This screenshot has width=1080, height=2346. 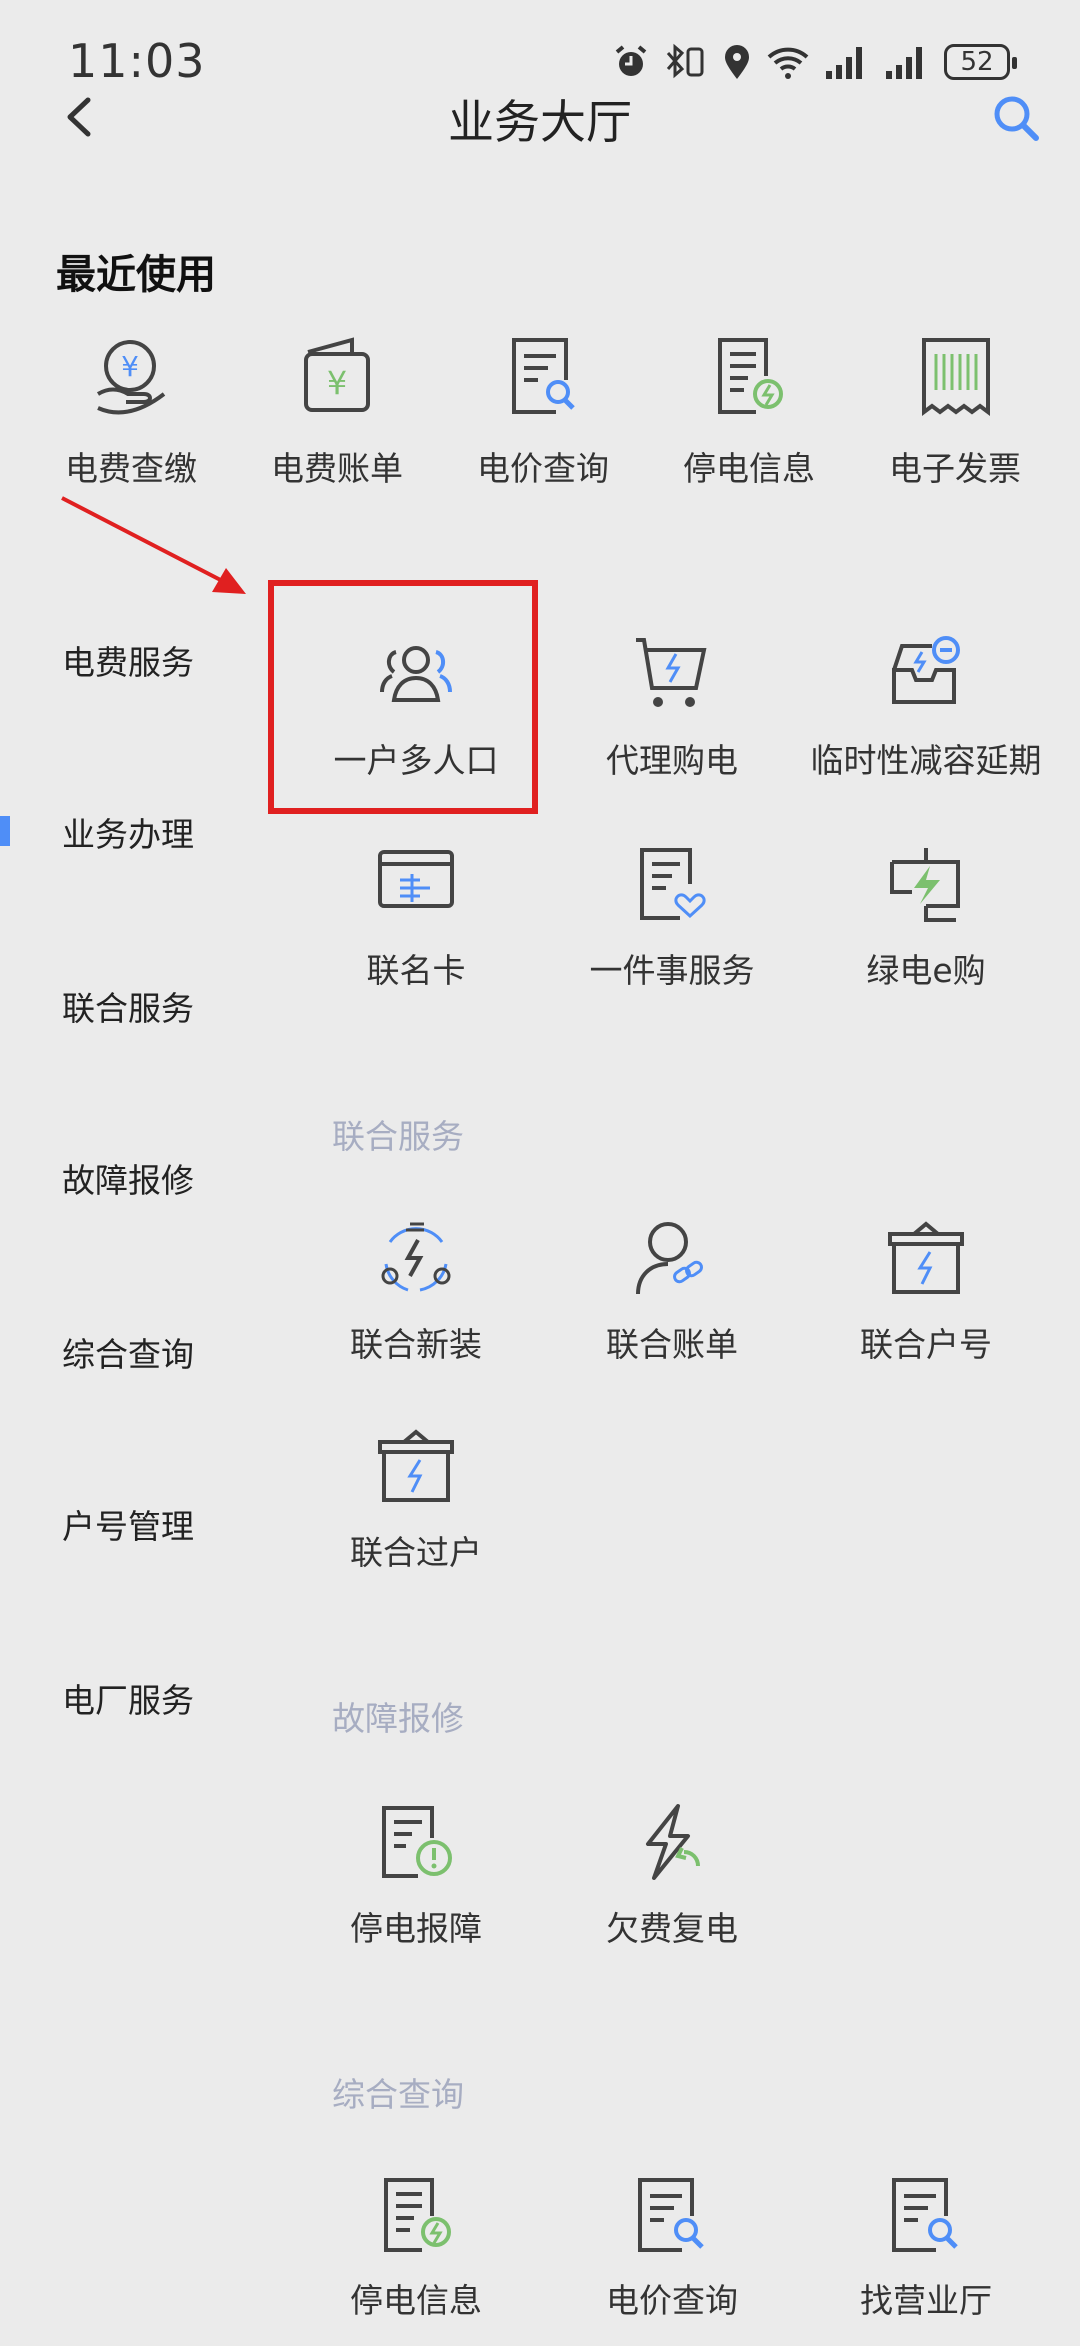 I want to click on recent-item-price-query: 电价查询, so click(x=543, y=412).